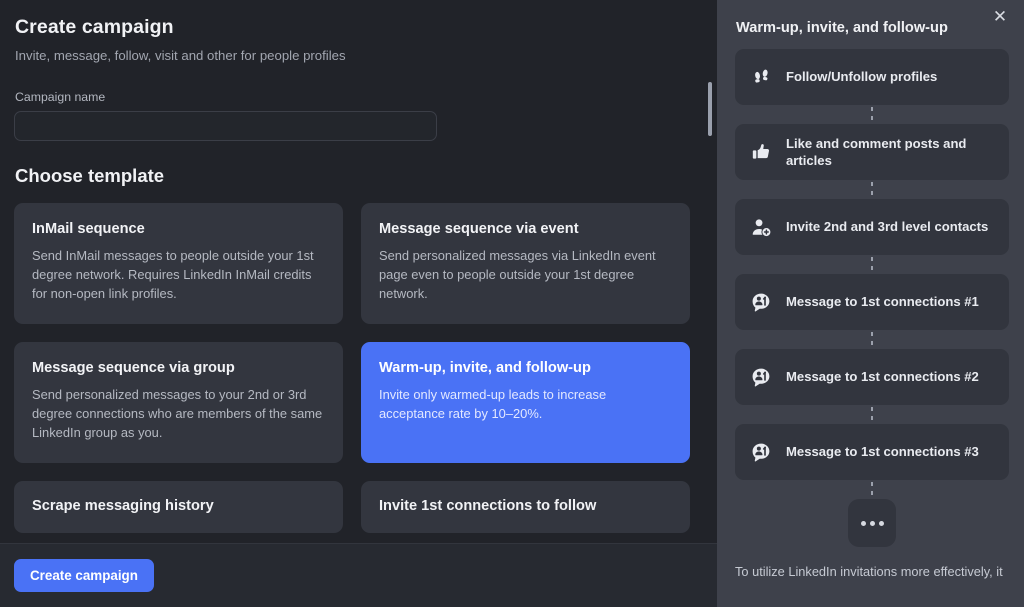 The image size is (1024, 607). I want to click on footsteps-icon, so click(761, 77).